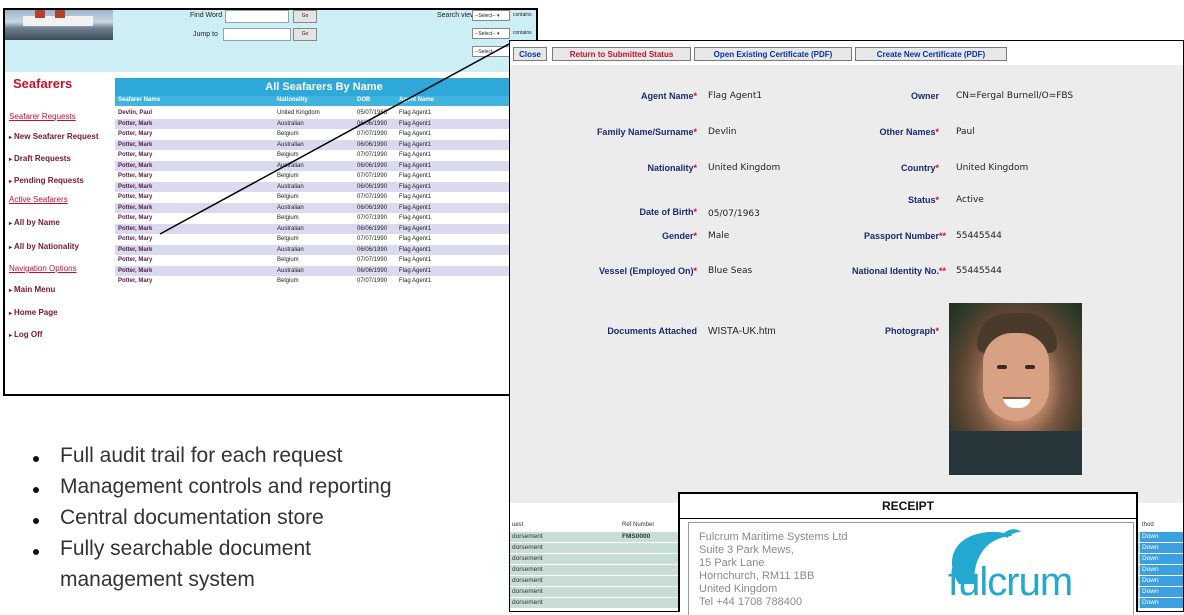  Describe the element at coordinates (878, 271) in the screenshot. I see `national-id-label: National Identity No.**` at that location.